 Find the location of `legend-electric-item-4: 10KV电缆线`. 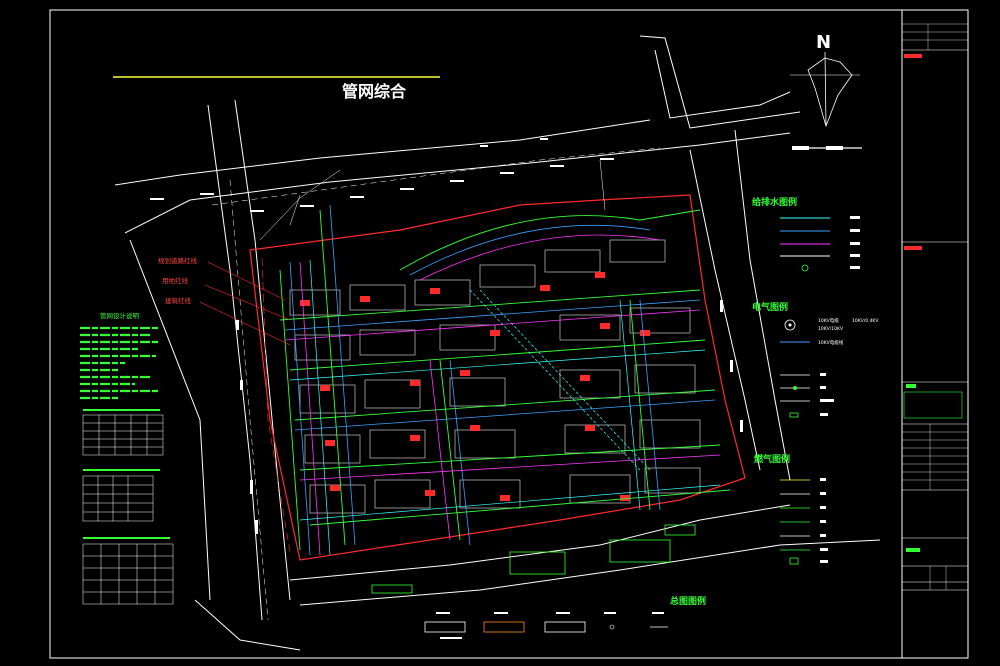

legend-electric-item-4: 10KV电缆线 is located at coordinates (831, 342).